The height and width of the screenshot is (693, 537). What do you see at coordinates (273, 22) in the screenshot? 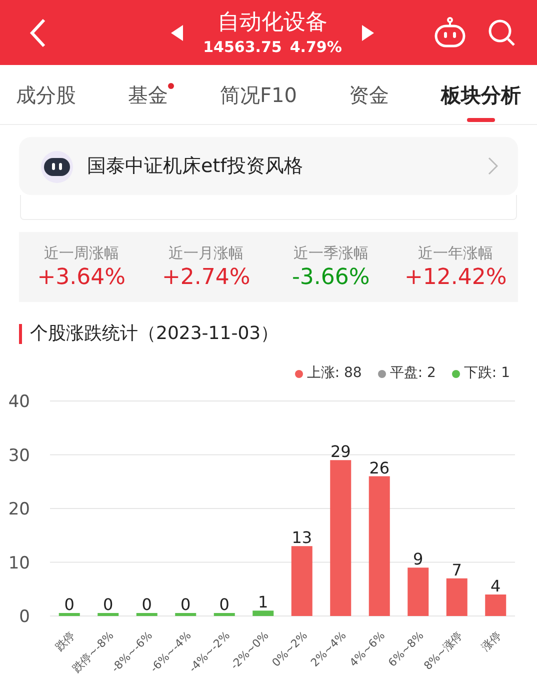
I see `sector-title: 自动化设备` at bounding box center [273, 22].